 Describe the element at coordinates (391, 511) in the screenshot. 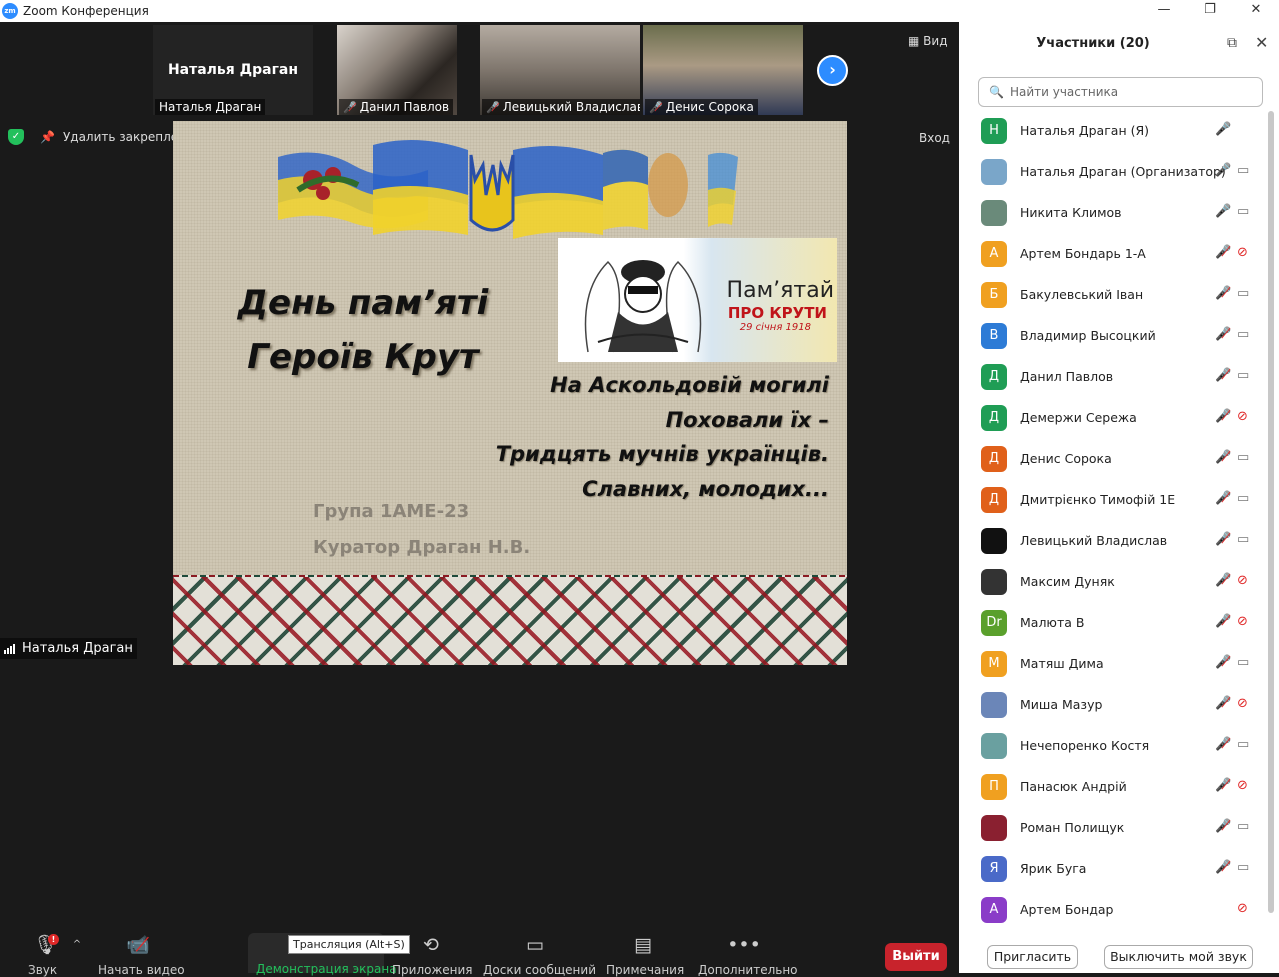

I see `slide-group-label: Група 1АМЕ-23` at that location.